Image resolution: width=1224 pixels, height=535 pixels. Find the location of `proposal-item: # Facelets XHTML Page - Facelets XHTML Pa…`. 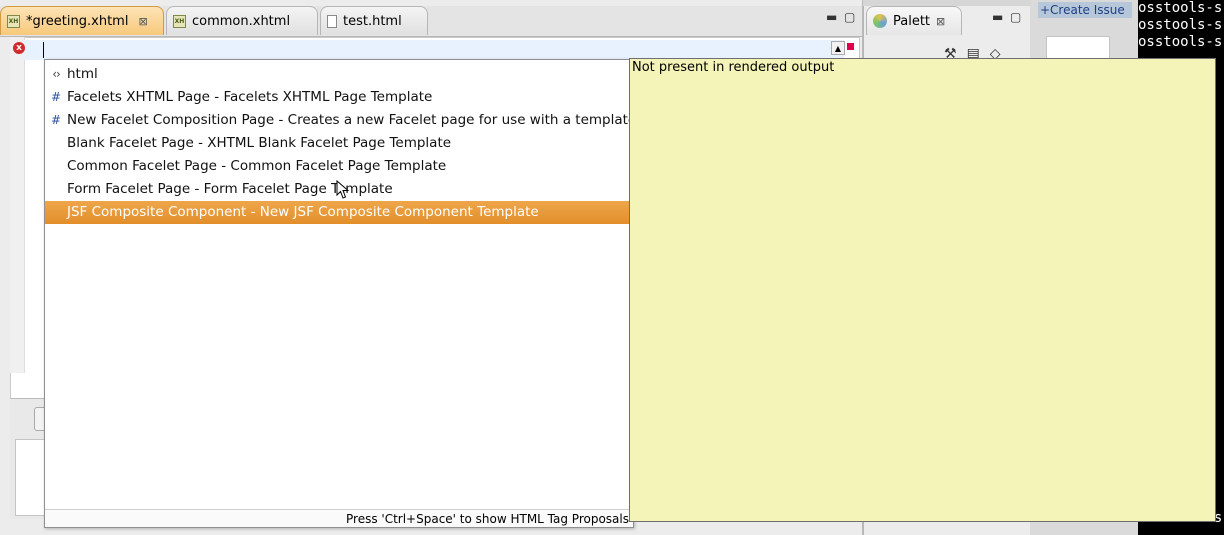

proposal-item: # Facelets XHTML Page - Facelets XHTML Pa… is located at coordinates (339, 97).